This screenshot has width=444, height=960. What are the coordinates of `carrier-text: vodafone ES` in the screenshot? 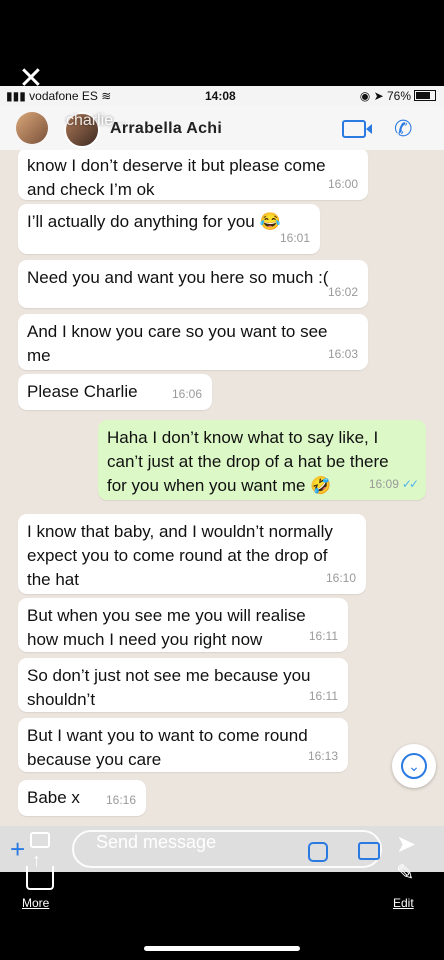 It's located at (63, 96).